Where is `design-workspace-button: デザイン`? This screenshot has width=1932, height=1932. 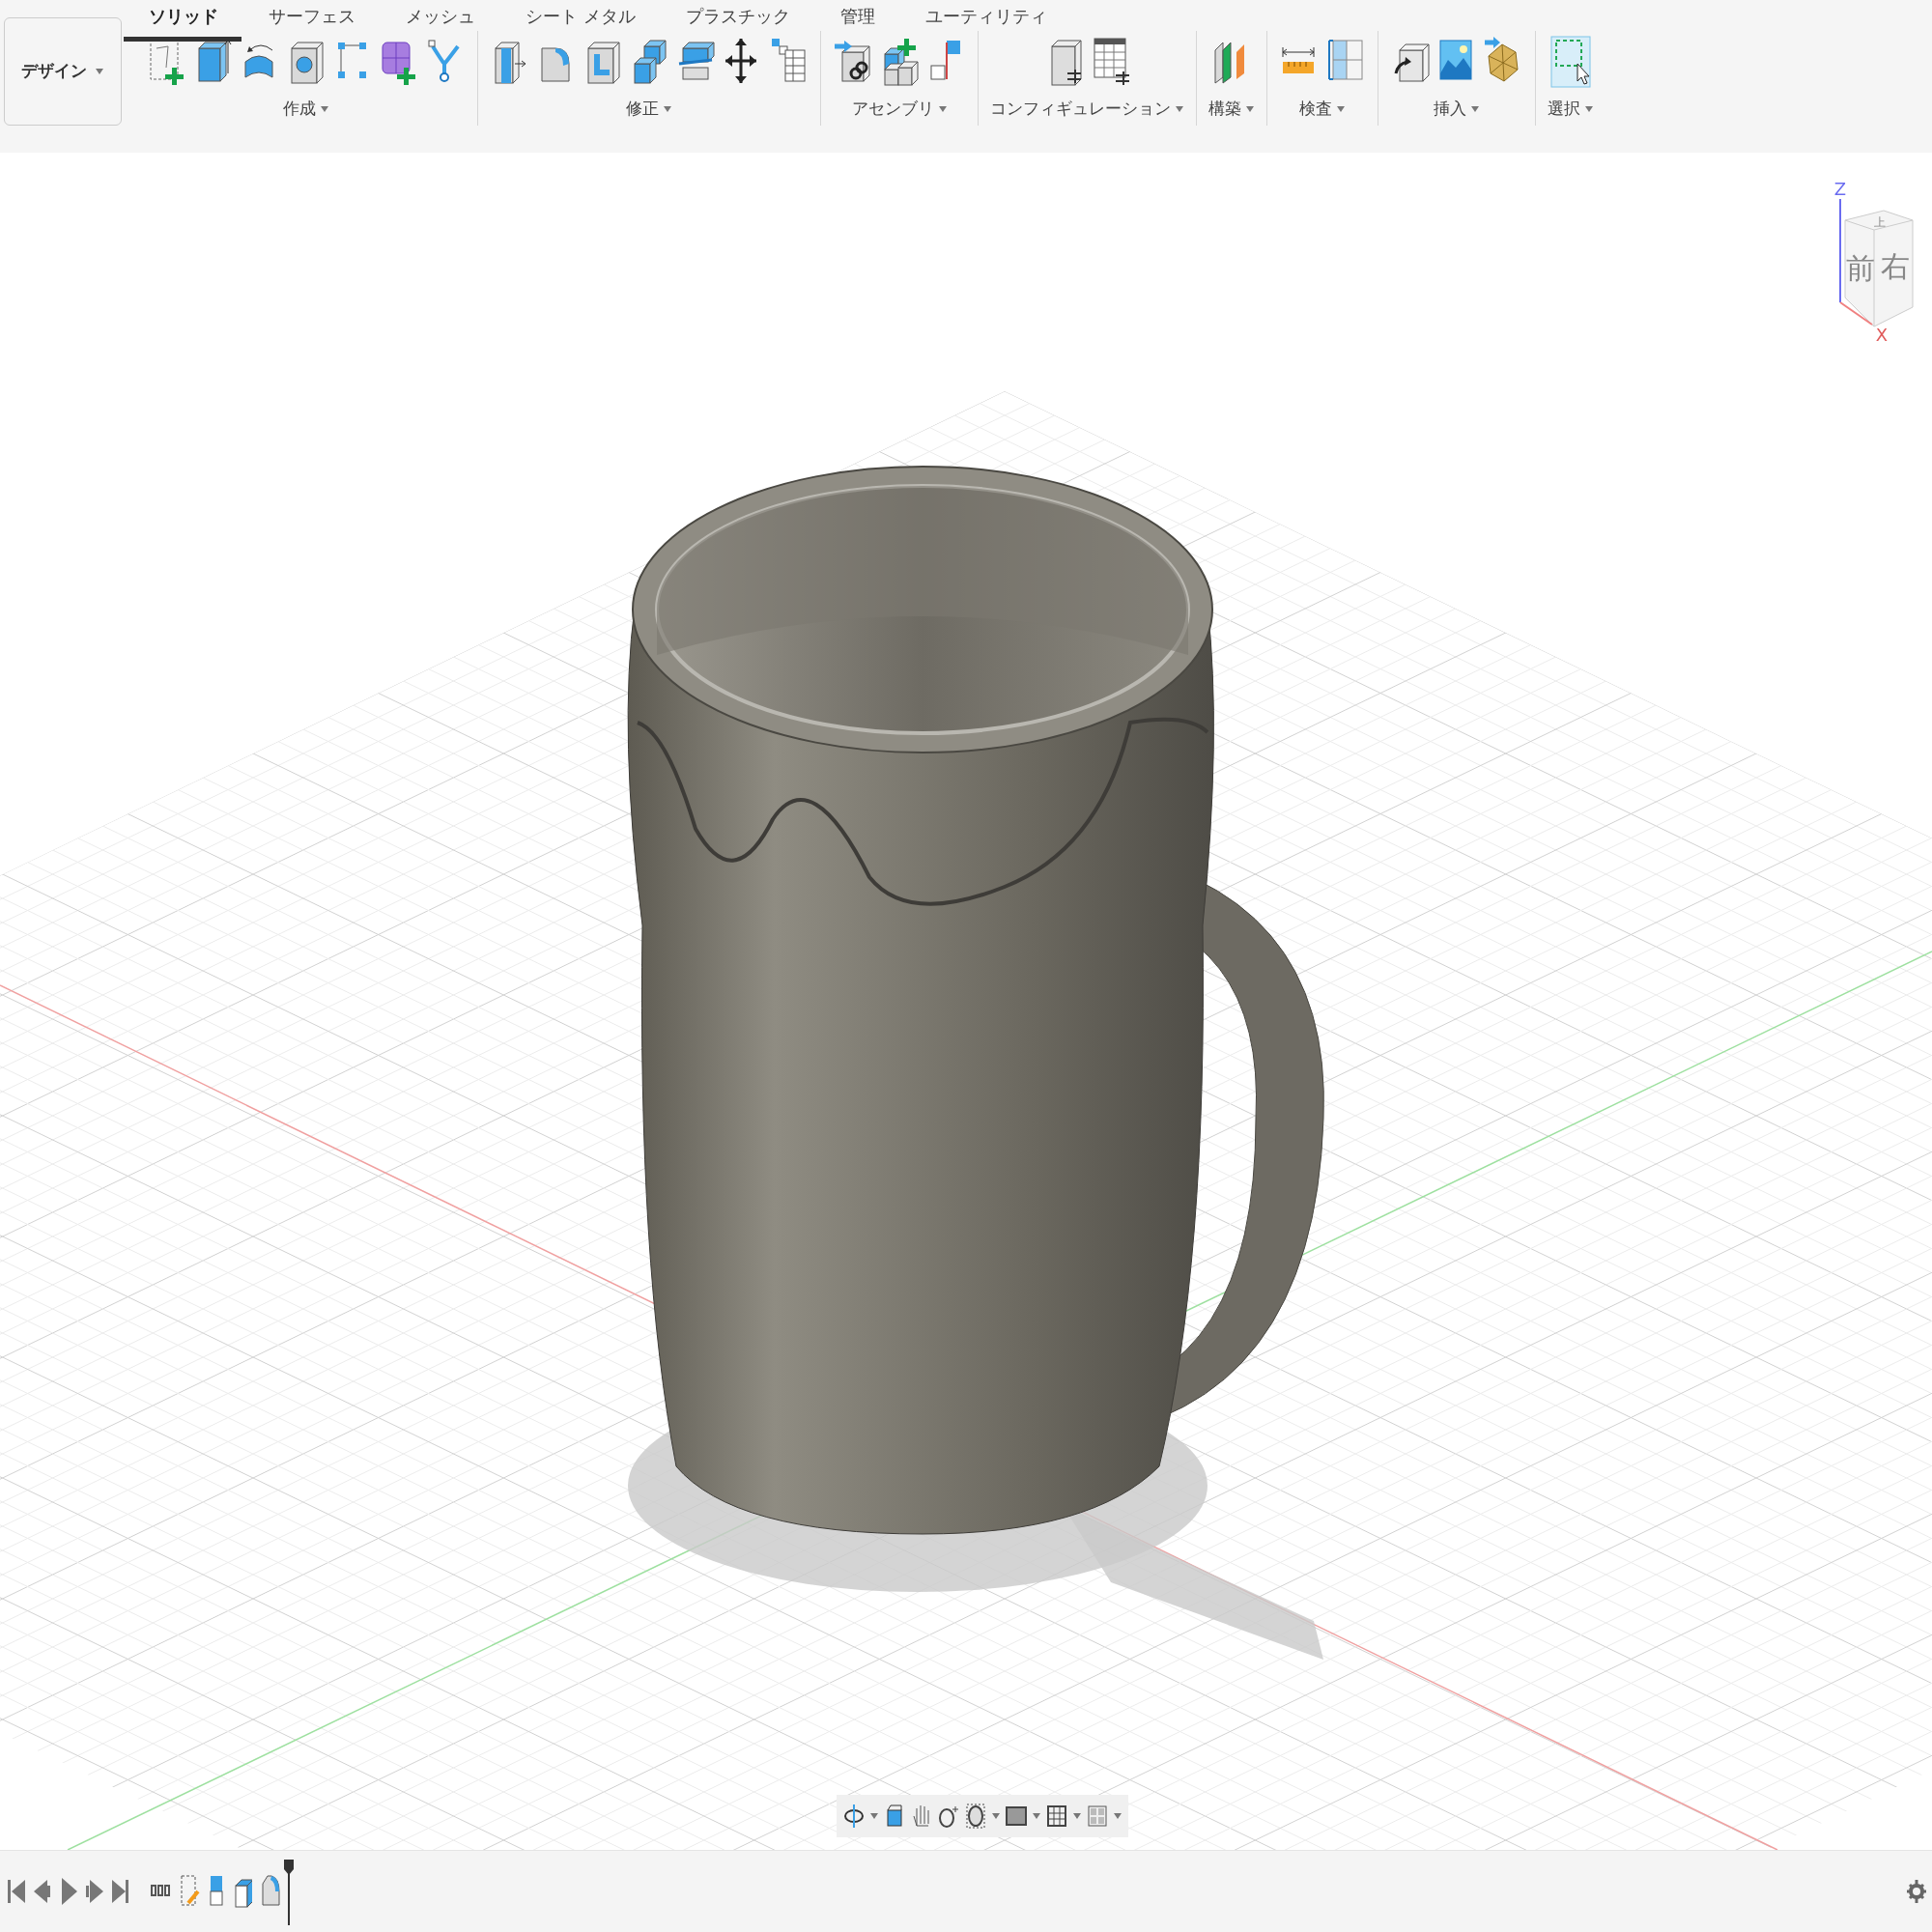
design-workspace-button: デザイン is located at coordinates (63, 71).